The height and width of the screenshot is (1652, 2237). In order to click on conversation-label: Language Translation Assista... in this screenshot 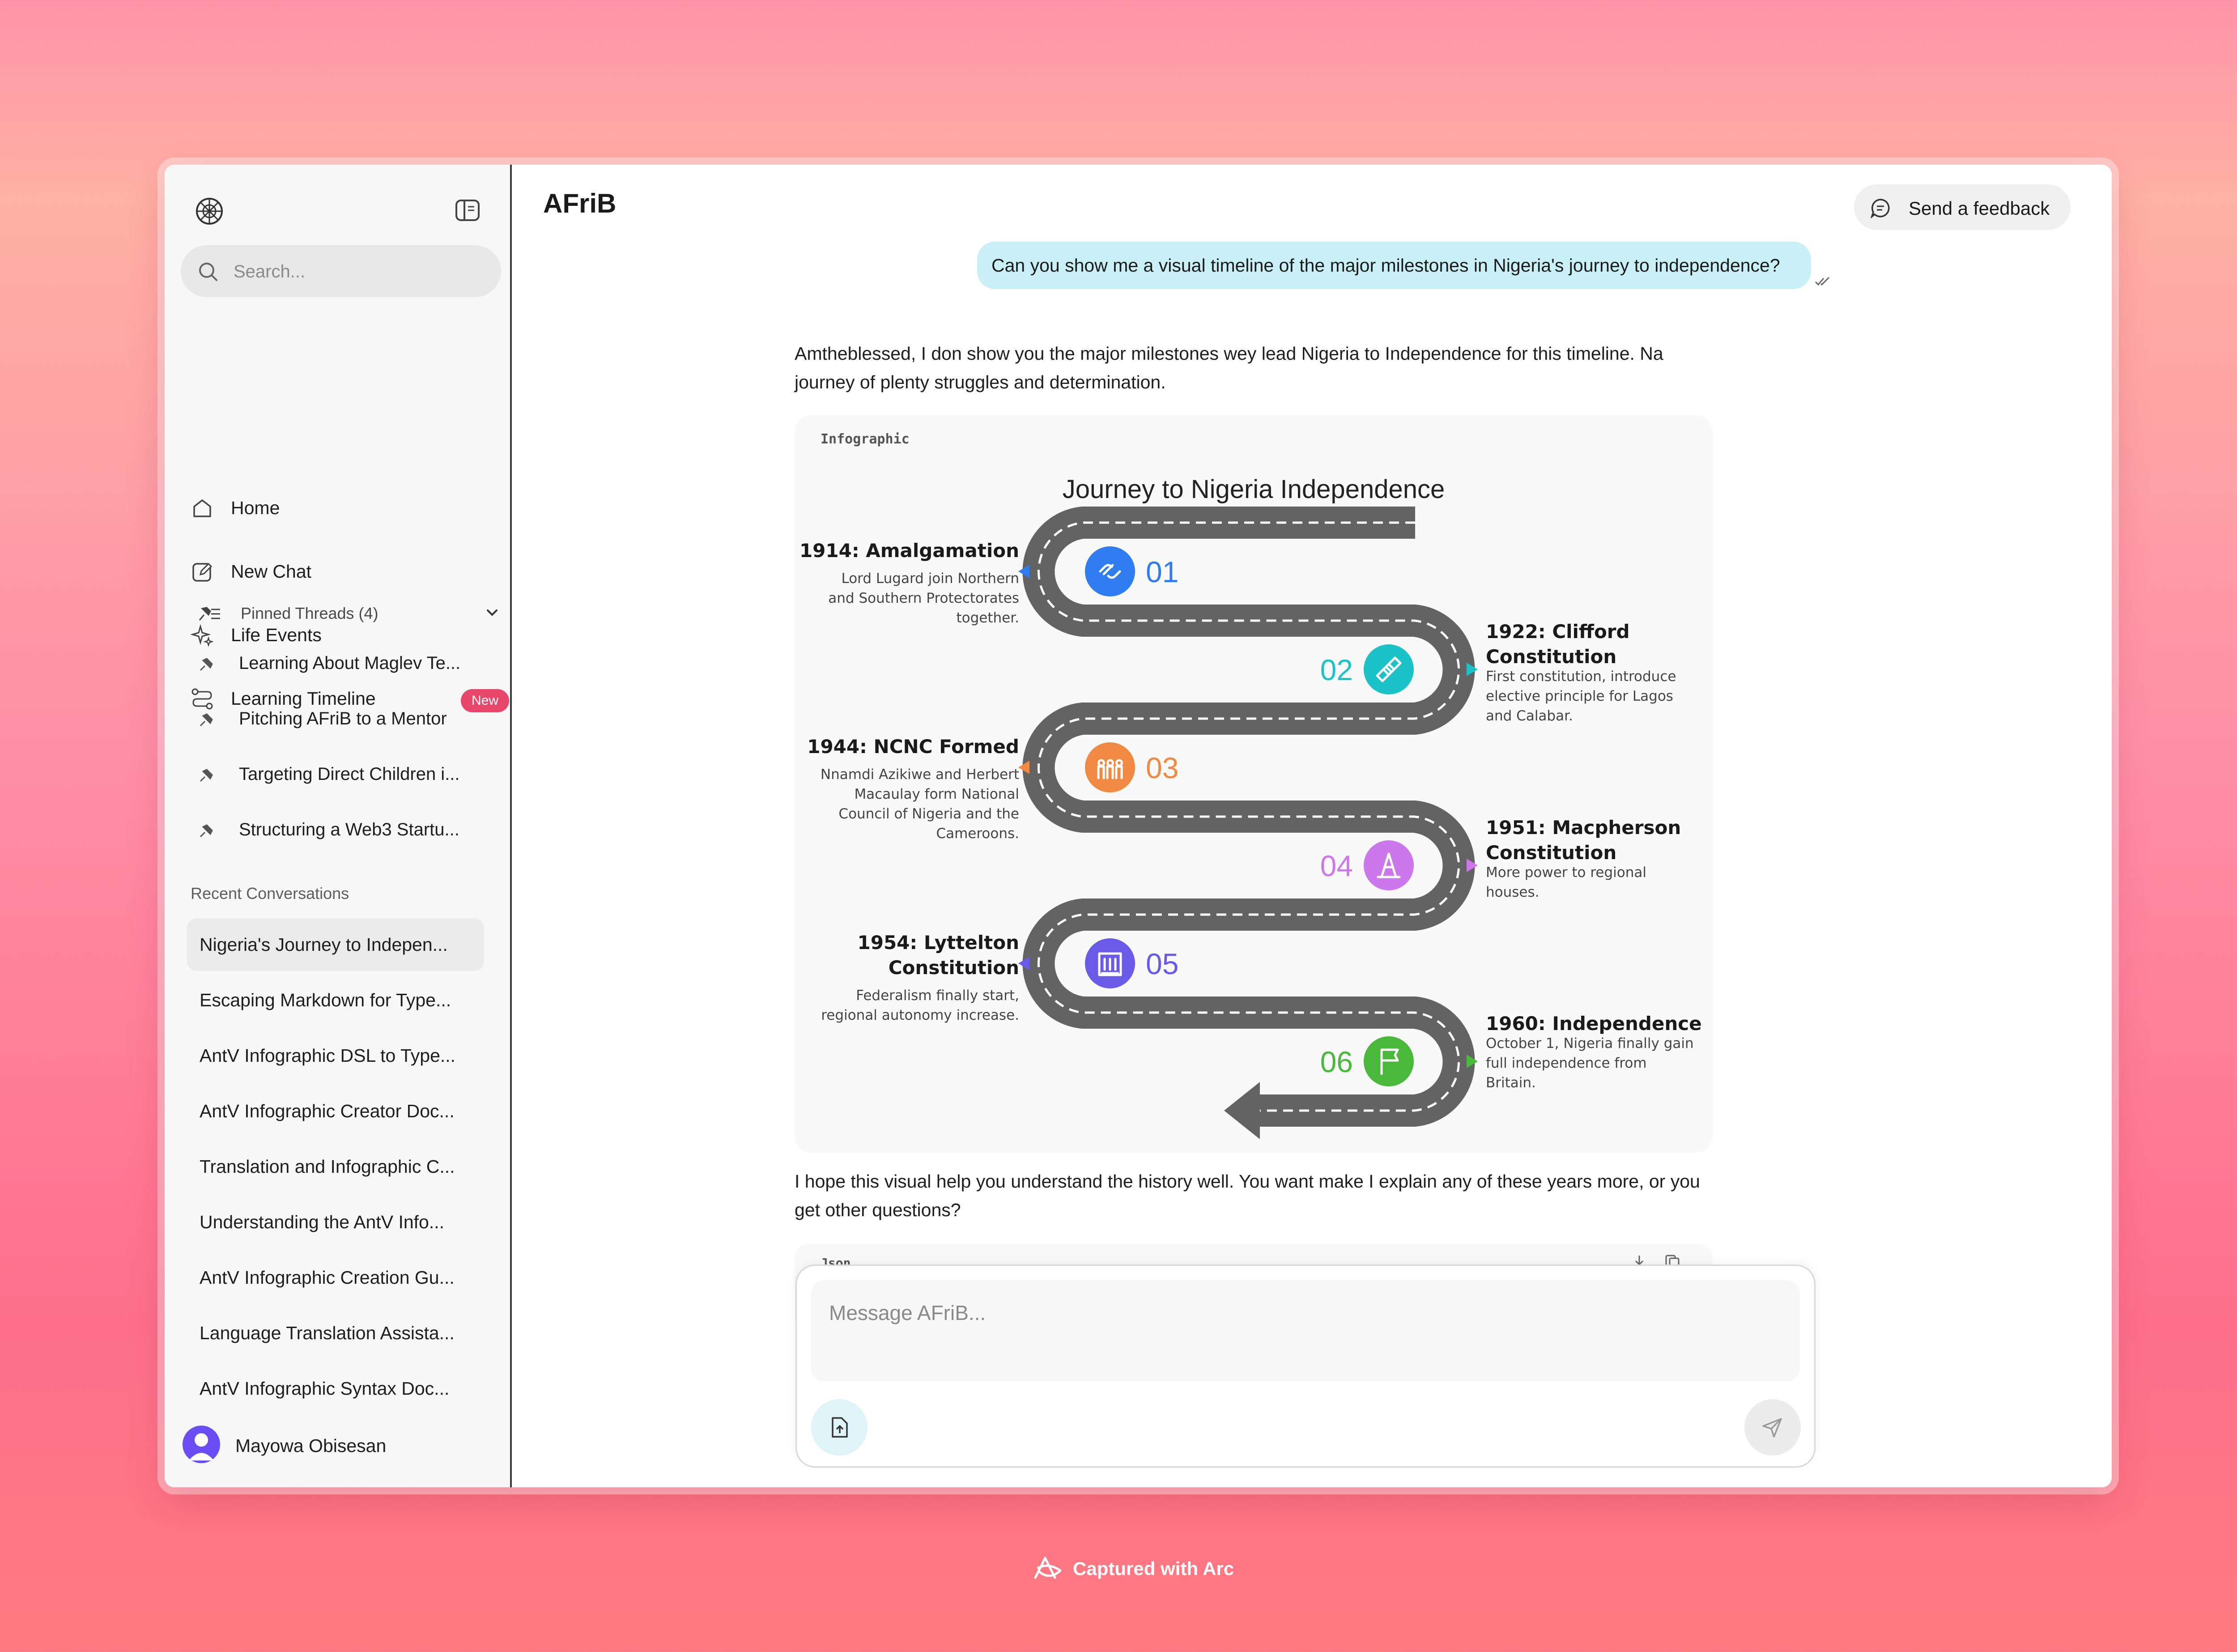, I will do `click(327, 1333)`.